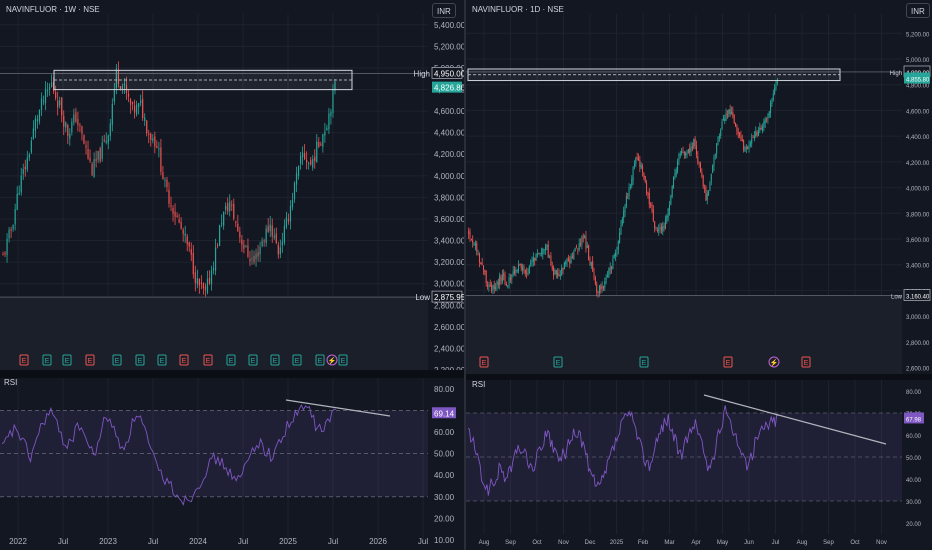 This screenshot has height=550, width=932. What do you see at coordinates (881, 543) in the screenshot?
I see `time-axis-label: Nov` at bounding box center [881, 543].